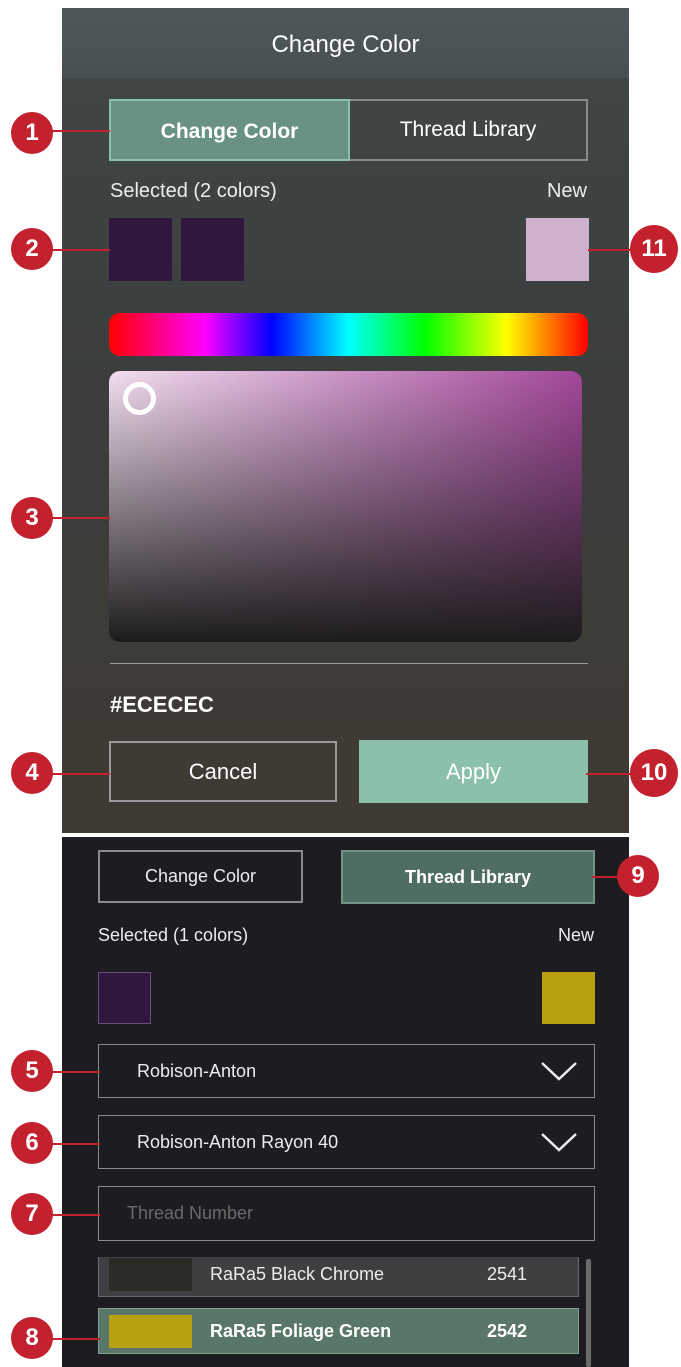 The image size is (681, 1367). Describe the element at coordinates (32, 249) in the screenshot. I see `callout-marker: 2` at that location.